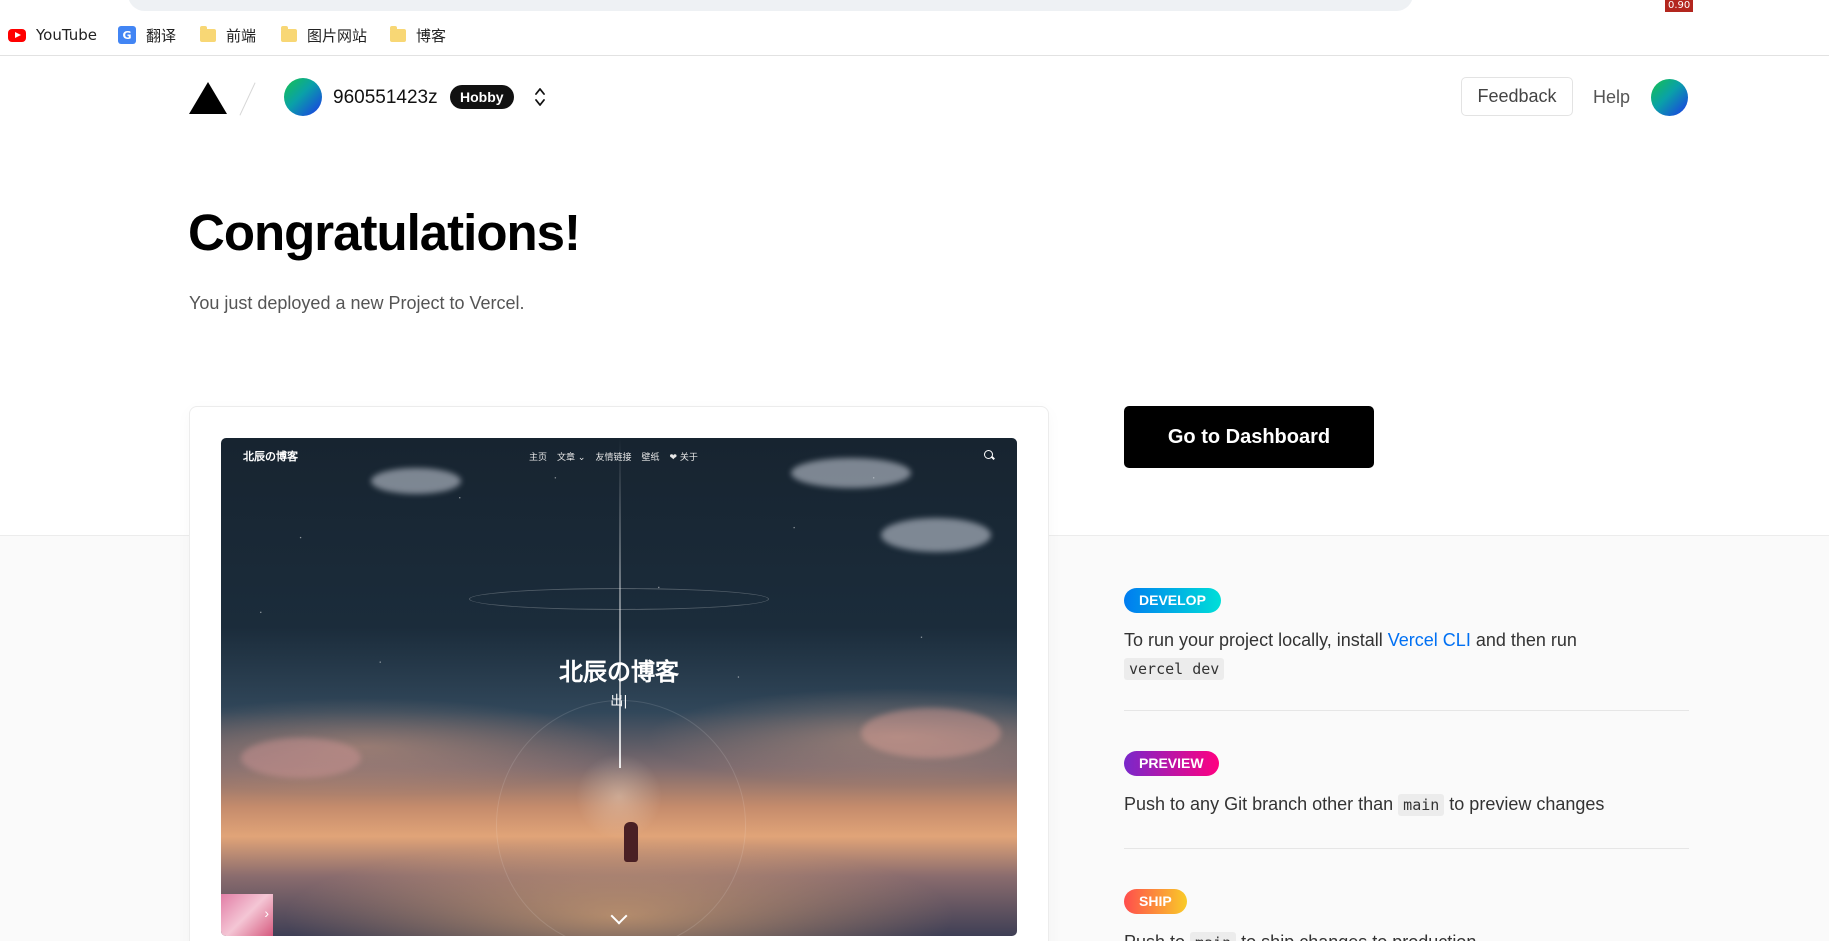  Describe the element at coordinates (1523, 640) in the screenshot. I see `step-text: and then run` at that location.